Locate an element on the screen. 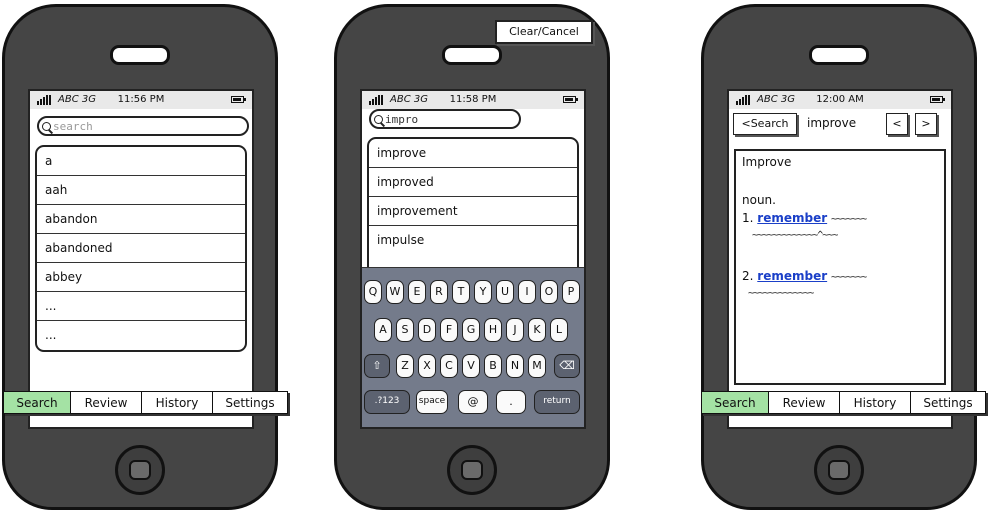 The width and height of the screenshot is (994, 516). key-o: O is located at coordinates (549, 292).